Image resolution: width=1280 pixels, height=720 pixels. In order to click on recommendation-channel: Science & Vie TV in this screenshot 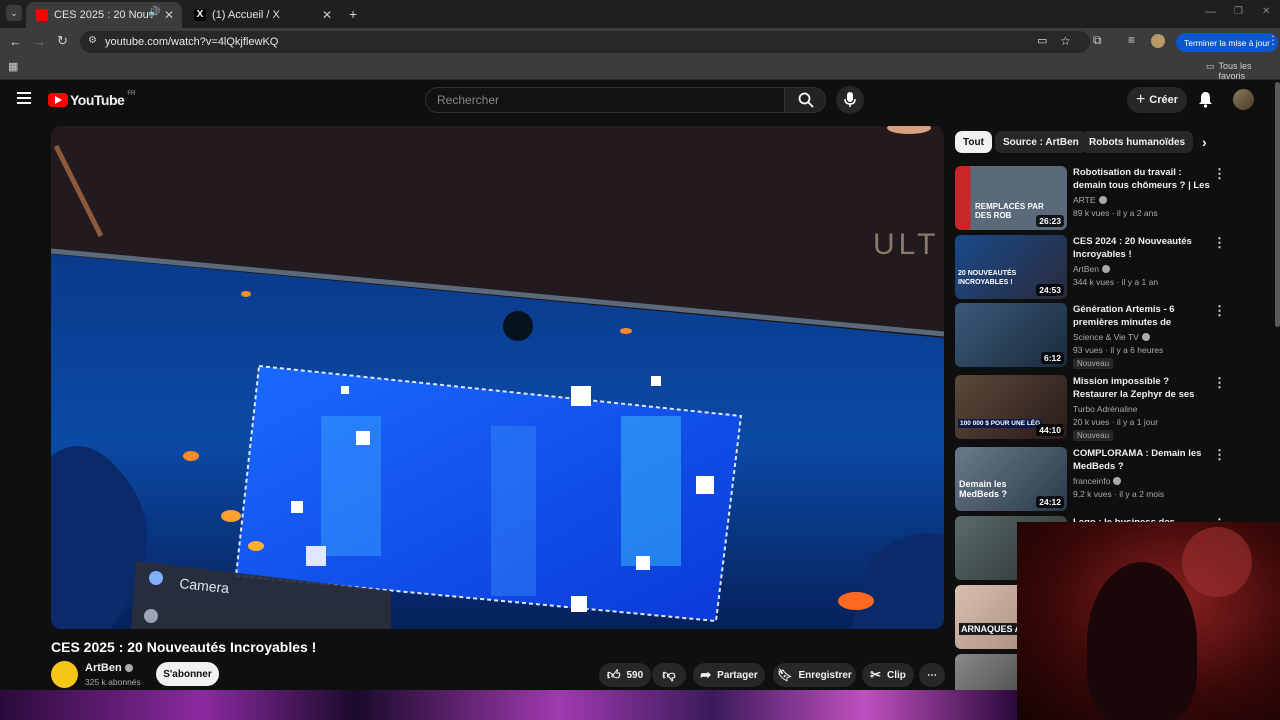, I will do `click(1111, 337)`.